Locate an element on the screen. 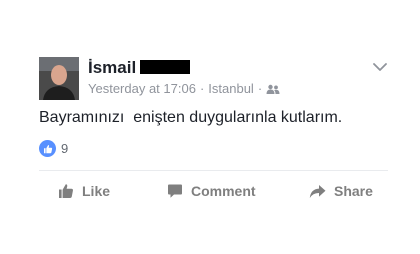 This screenshot has width=420, height=254. reaction-count: 9 is located at coordinates (64, 148).